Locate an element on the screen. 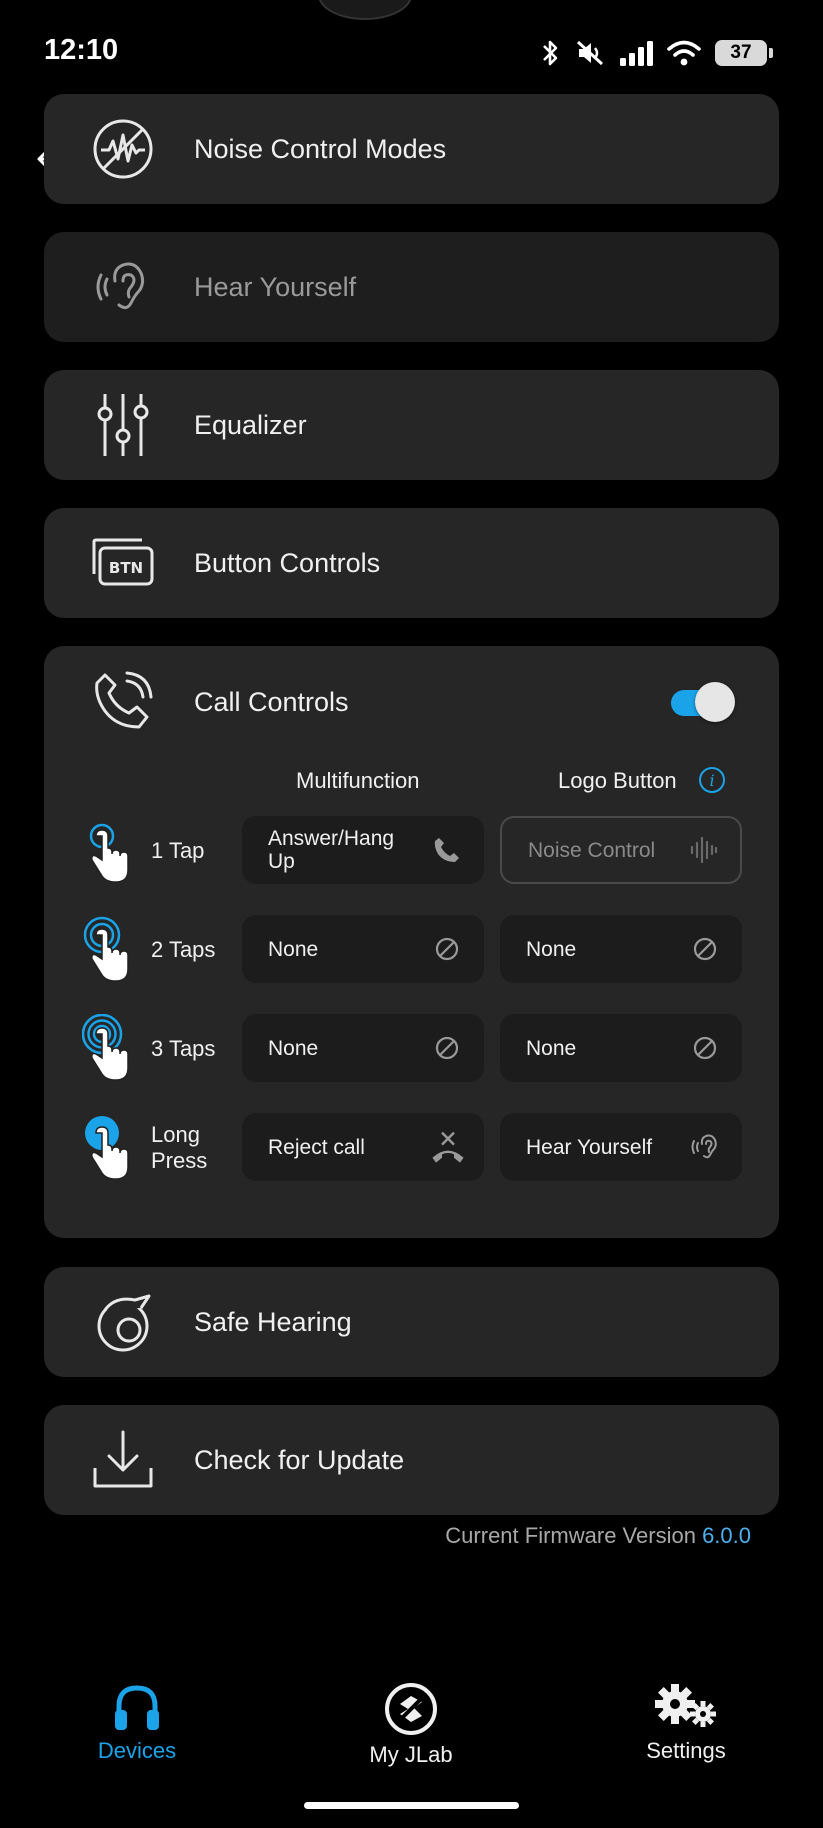 The height and width of the screenshot is (1828, 823). toggle-knob is located at coordinates (715, 702).